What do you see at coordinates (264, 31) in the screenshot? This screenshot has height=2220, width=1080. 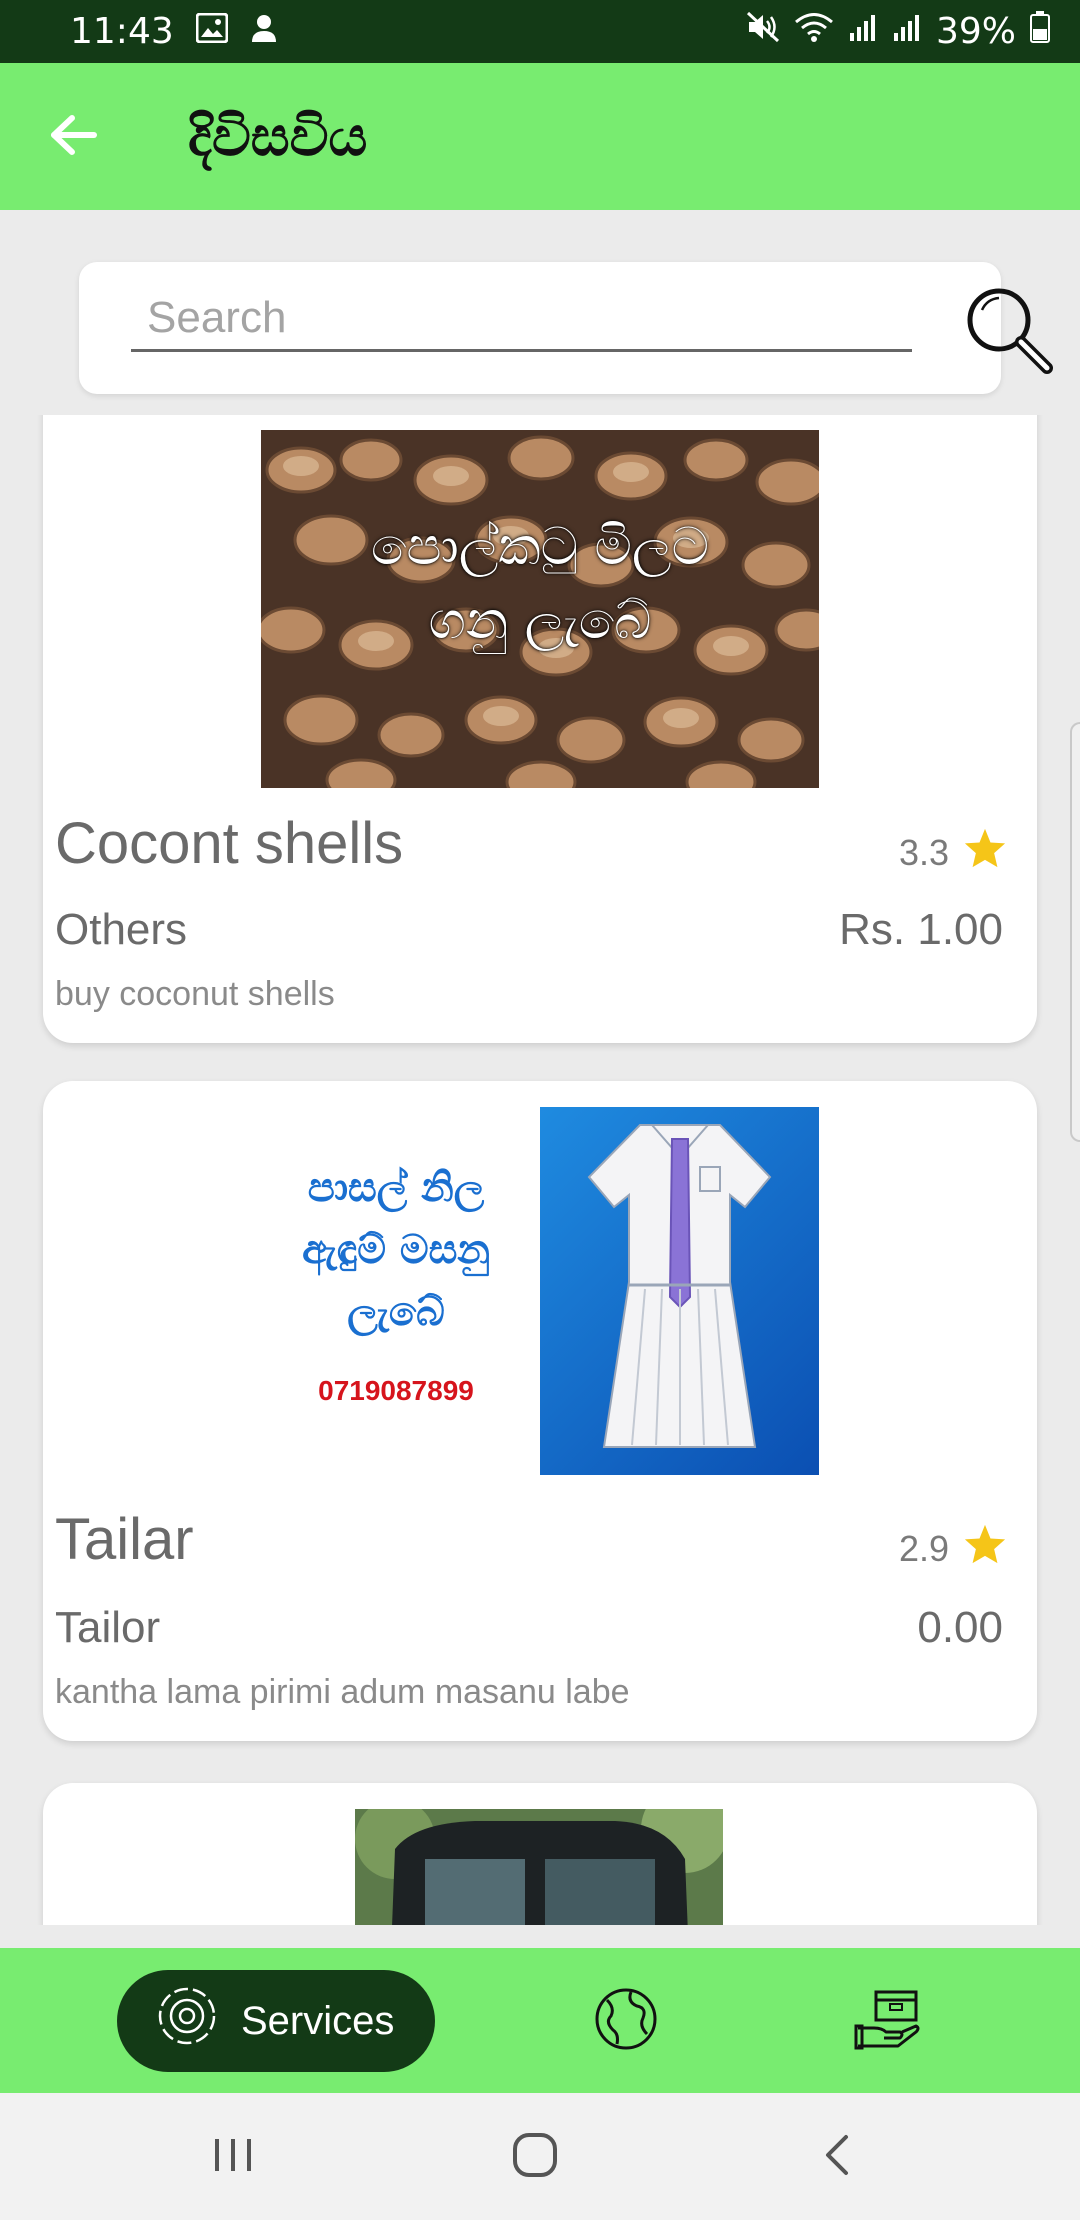 I see `person-icon` at bounding box center [264, 31].